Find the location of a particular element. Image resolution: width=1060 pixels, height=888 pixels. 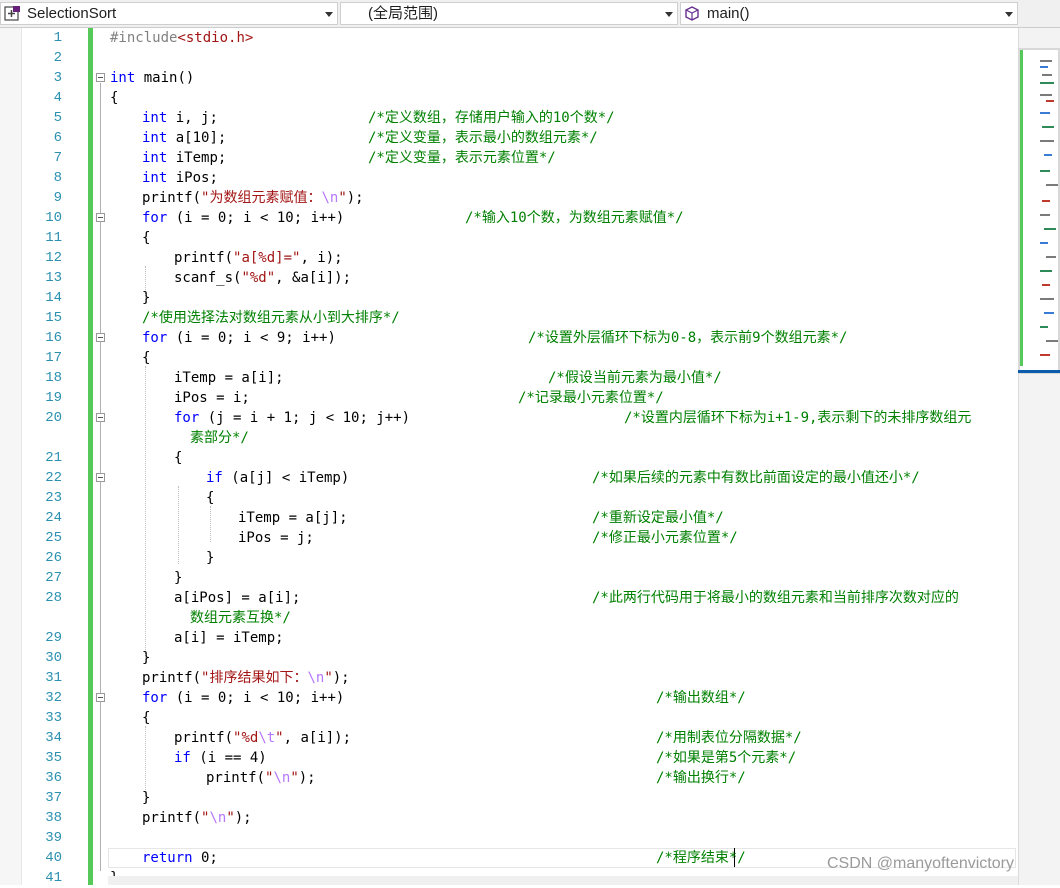

code-line-35: if (i == 4) is located at coordinates (220, 758).